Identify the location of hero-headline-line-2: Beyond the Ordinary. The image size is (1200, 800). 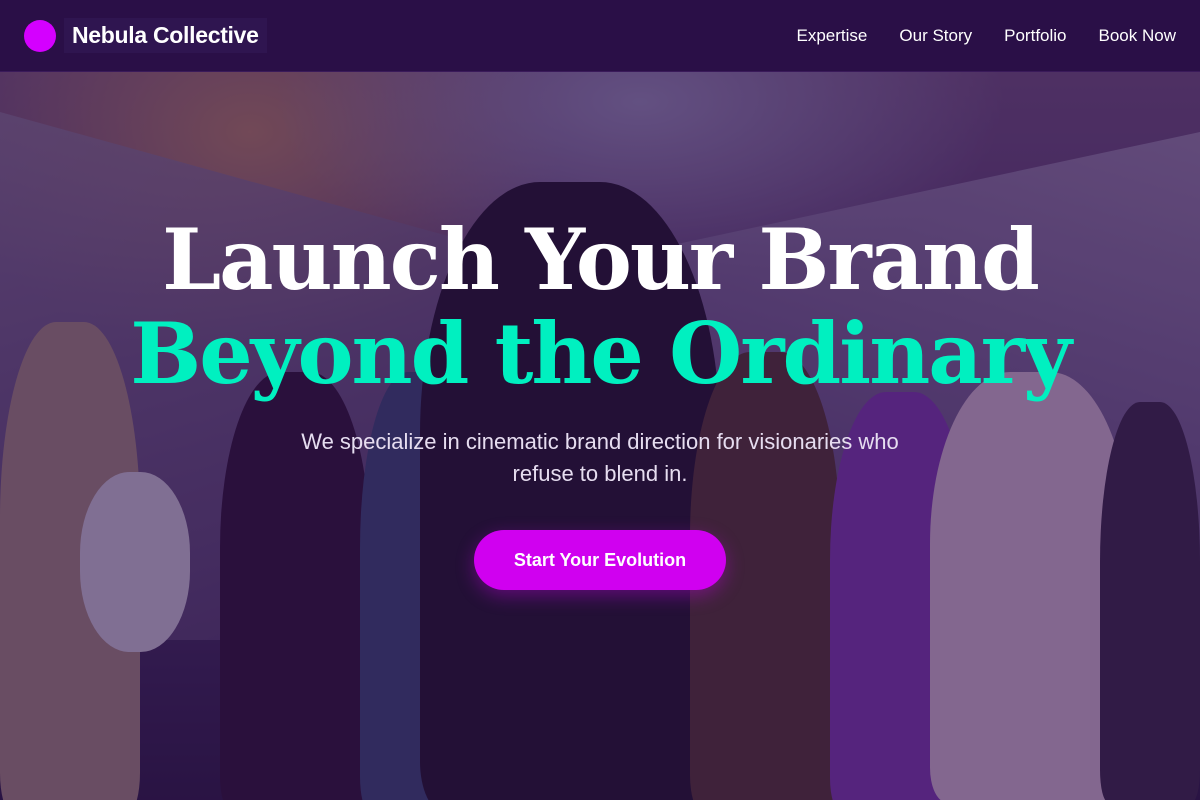
(601, 353).